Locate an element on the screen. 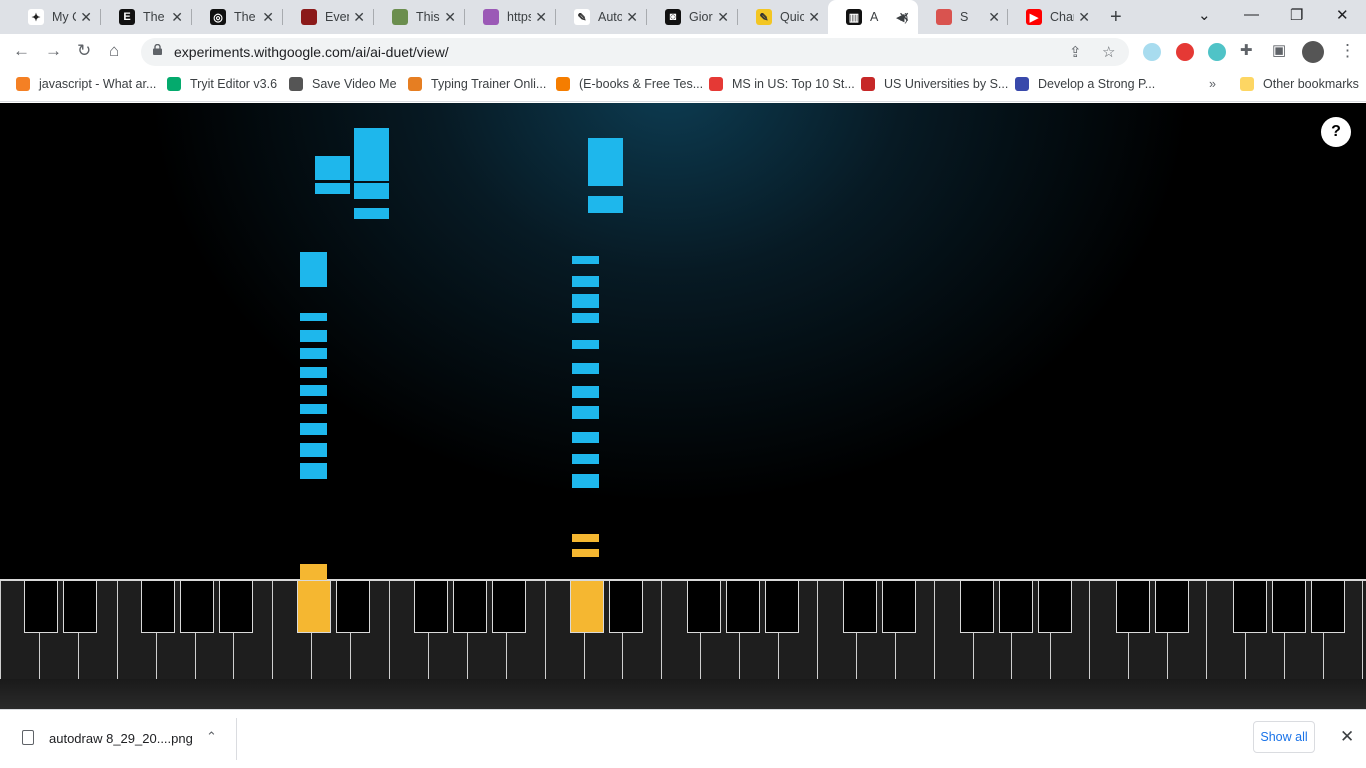 This screenshot has width=1366, height=768. browser-tab: ✎ Auto ✕ is located at coordinates (601, 17).